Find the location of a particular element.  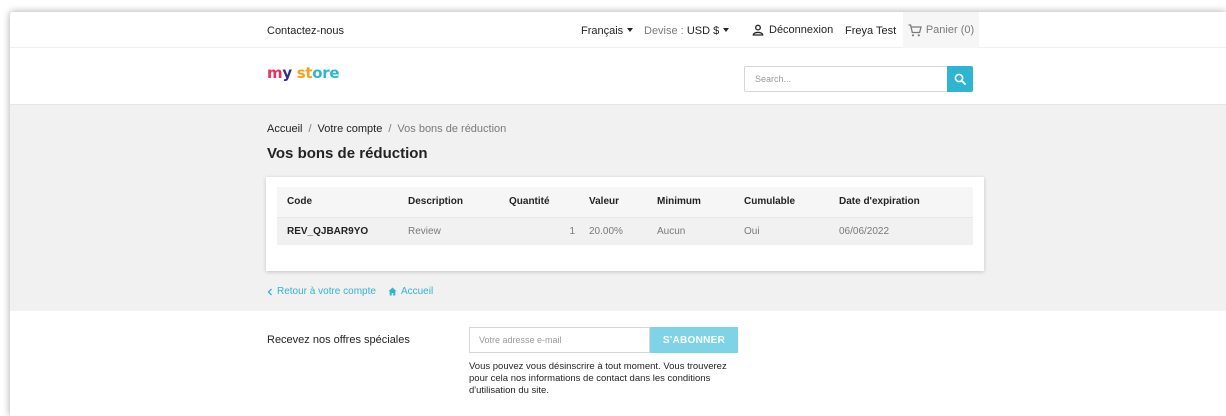

column-header: Description is located at coordinates (448, 202).